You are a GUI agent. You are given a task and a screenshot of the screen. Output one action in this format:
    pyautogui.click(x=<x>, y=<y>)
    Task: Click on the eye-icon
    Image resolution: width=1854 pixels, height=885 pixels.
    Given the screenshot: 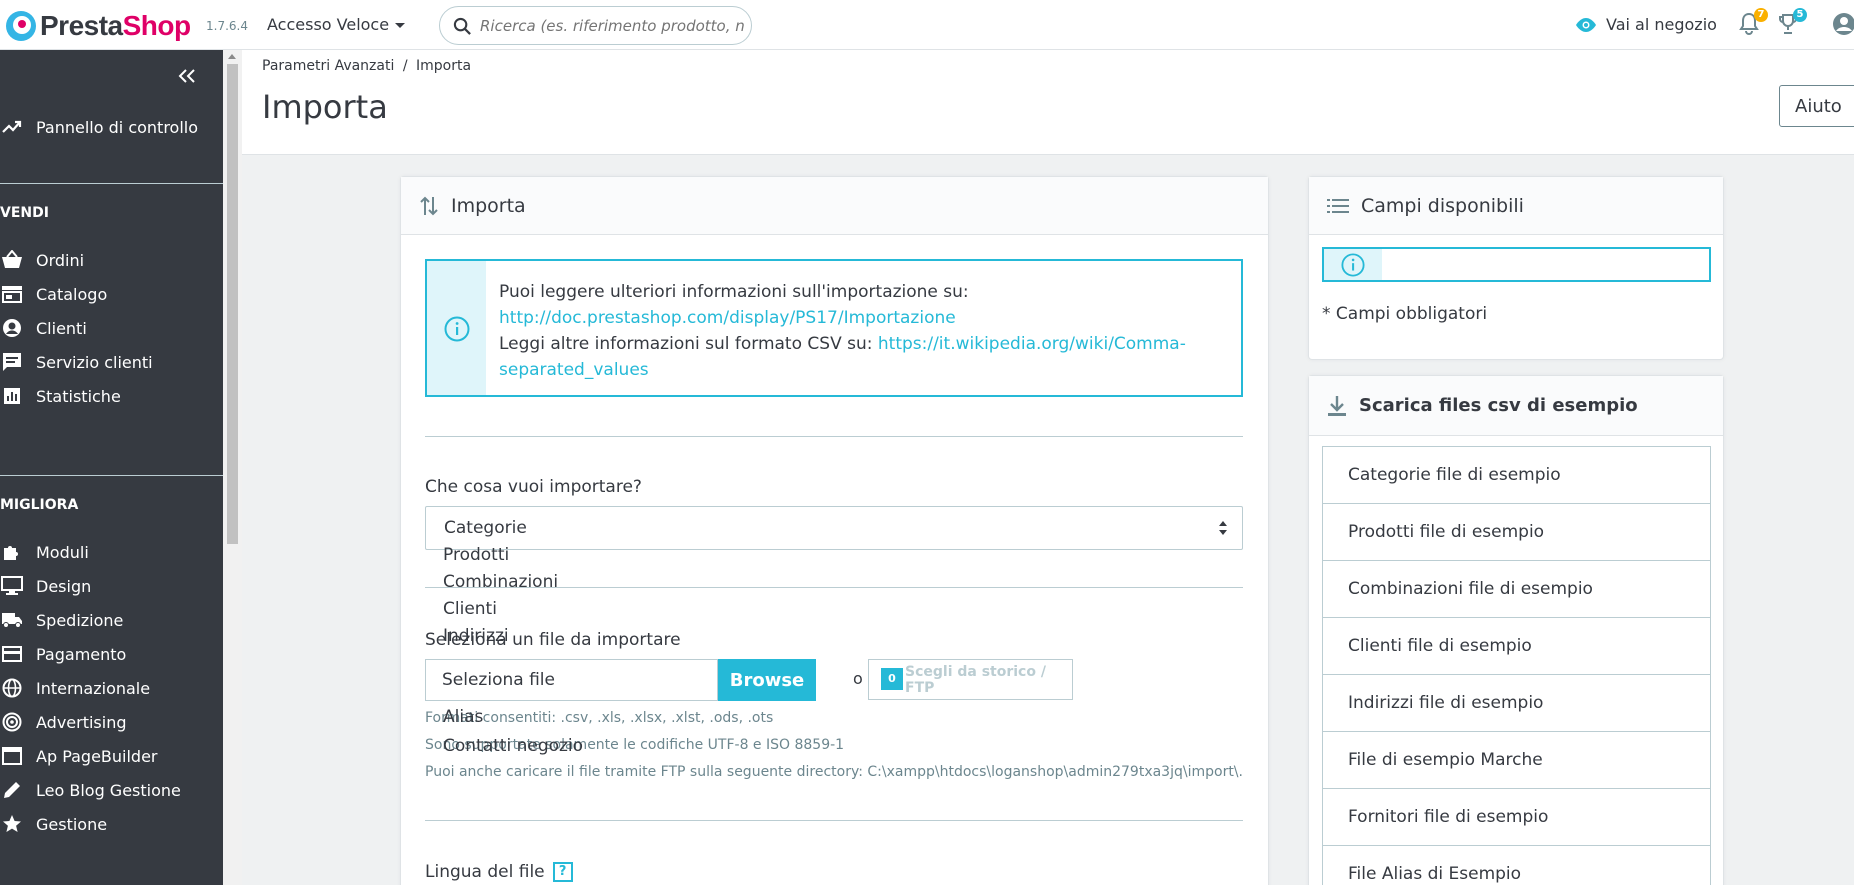 What is the action you would take?
    pyautogui.click(x=1586, y=24)
    